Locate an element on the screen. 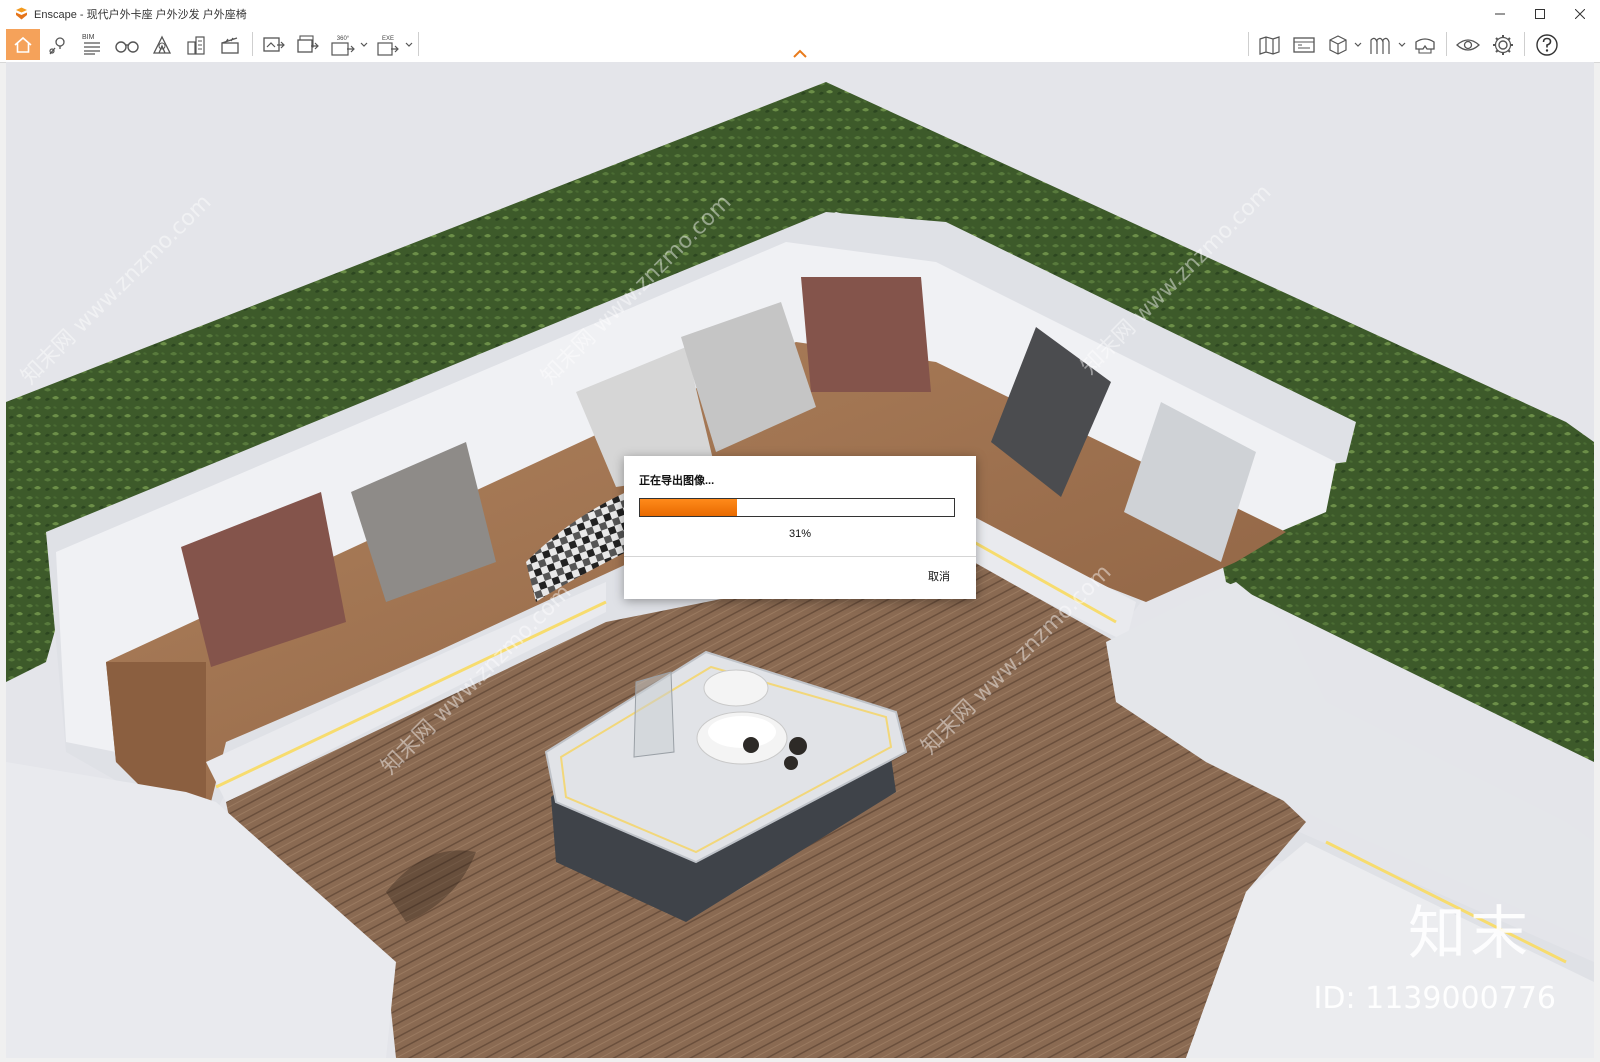 This screenshot has width=1600, height=1062. exe-export-icon is located at coordinates (388, 48).